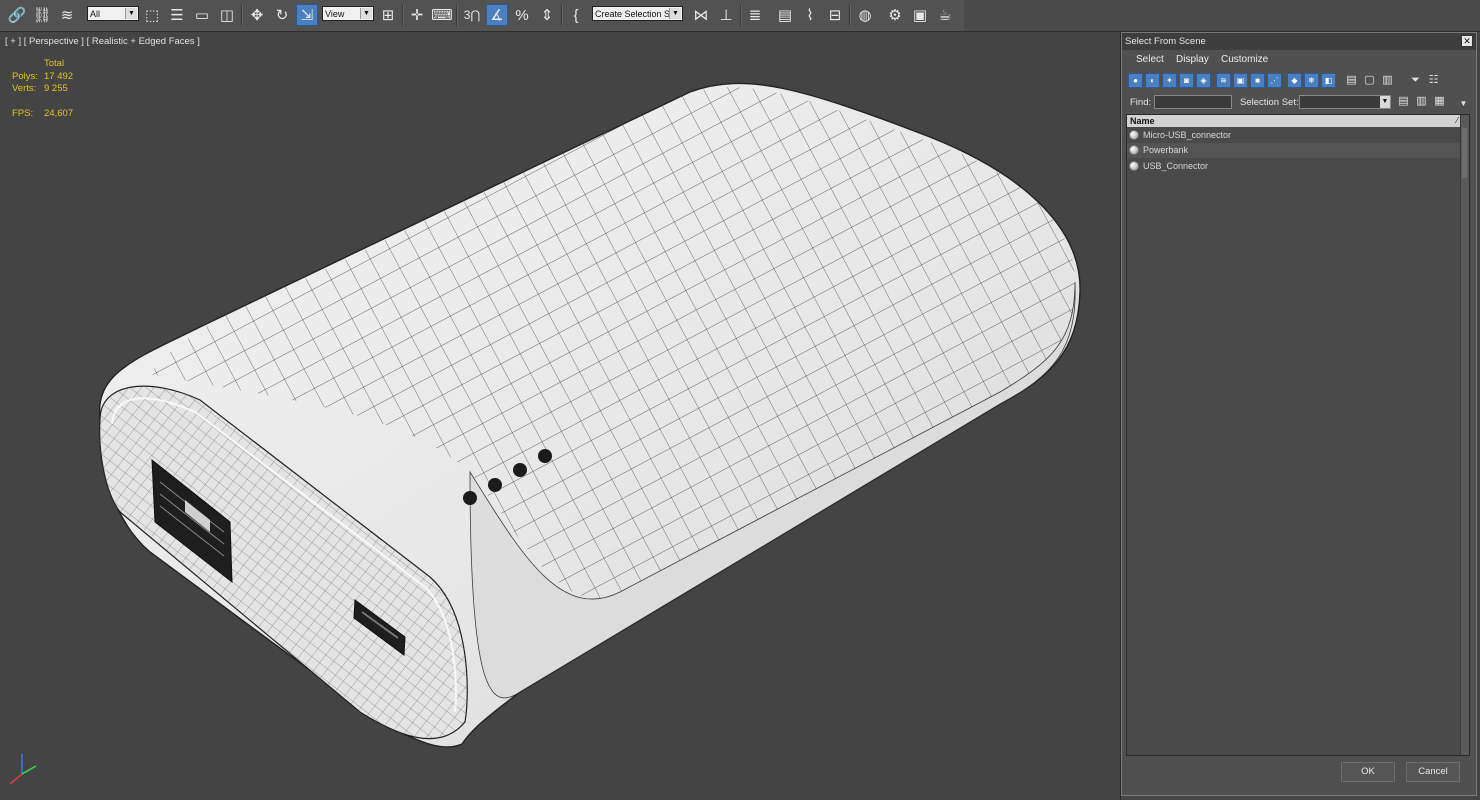  What do you see at coordinates (1311, 80) in the screenshot?
I see `frozen-filter-icon: ❄` at bounding box center [1311, 80].